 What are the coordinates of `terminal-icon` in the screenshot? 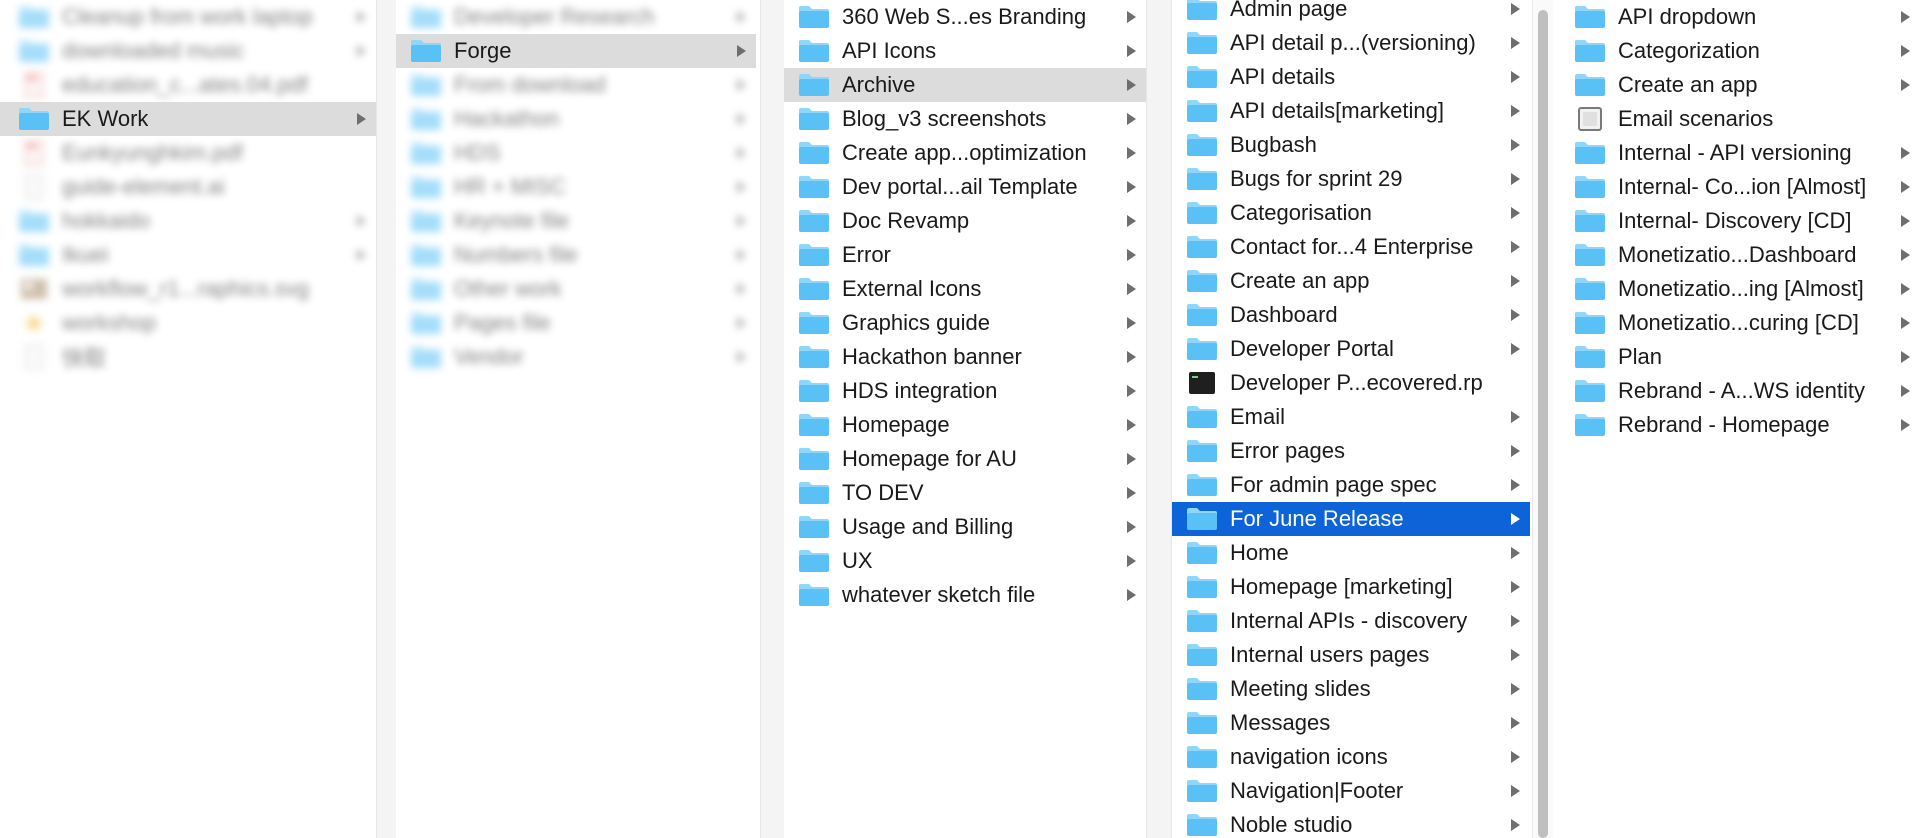 It's located at (1202, 383).